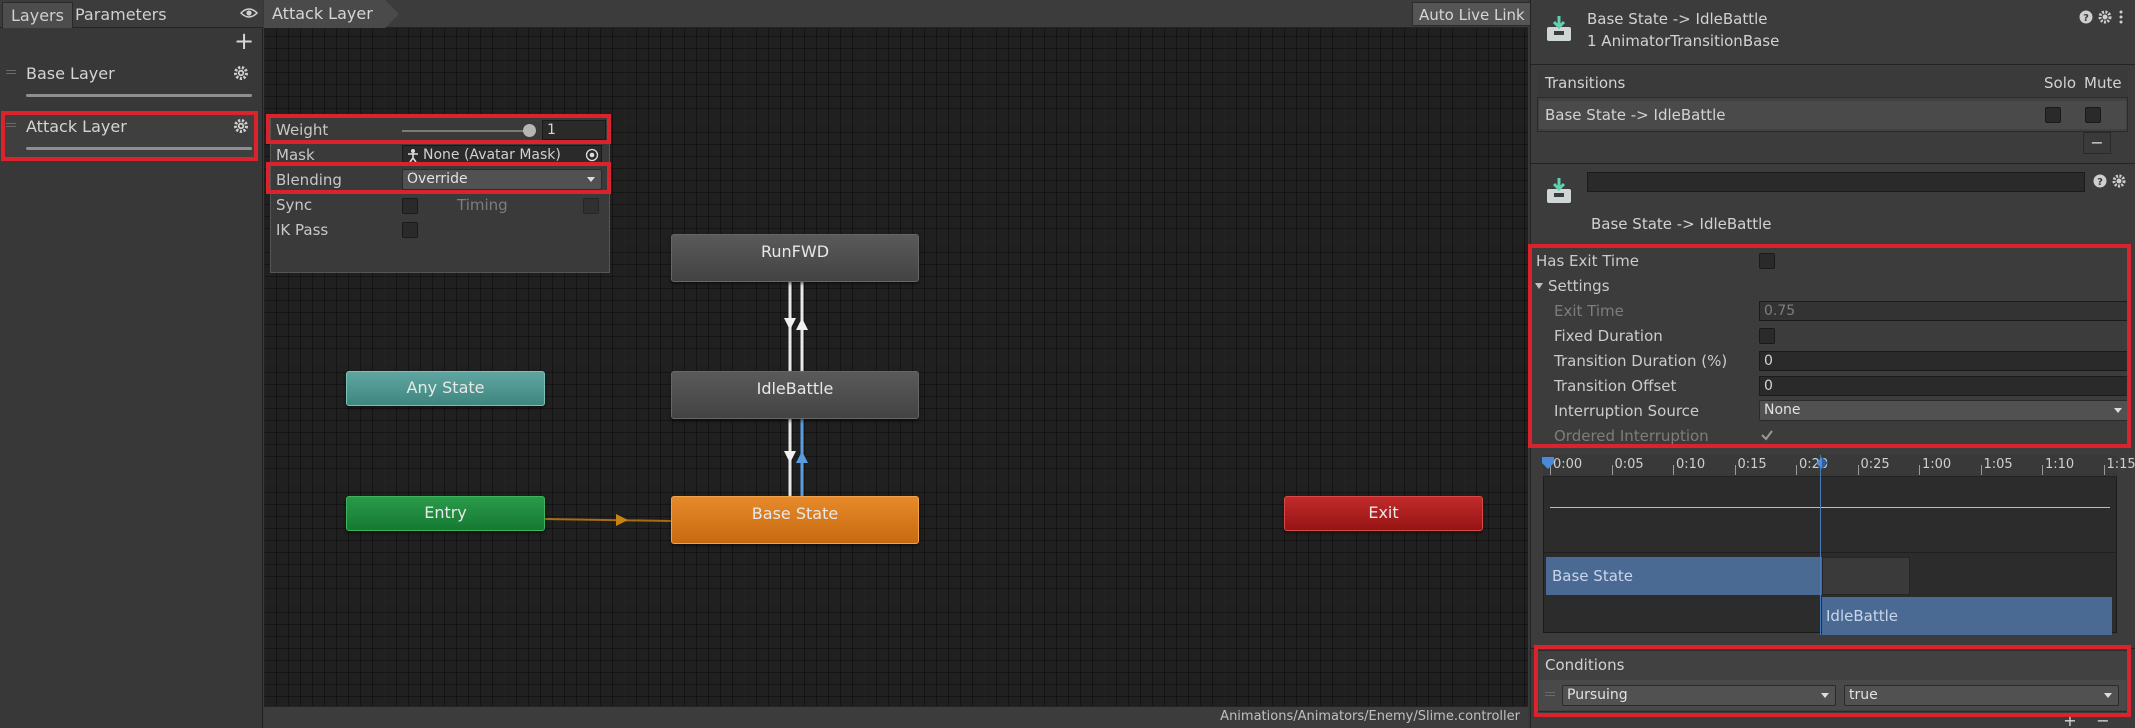 The image size is (2135, 728). What do you see at coordinates (592, 155) in the screenshot?
I see `object-picker-icon` at bounding box center [592, 155].